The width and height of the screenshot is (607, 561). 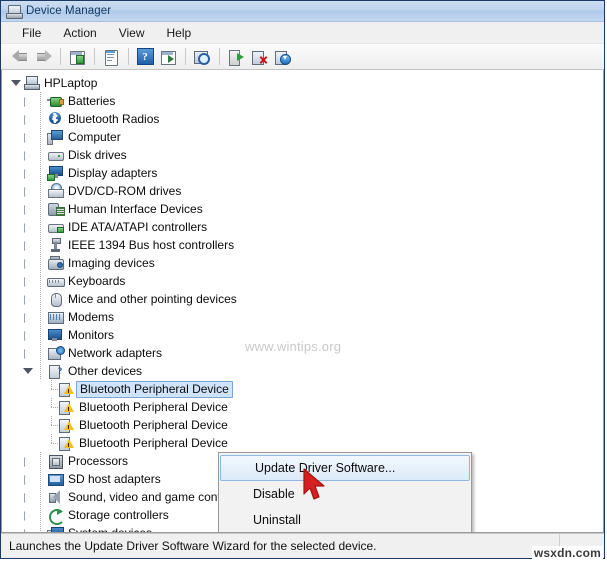 I want to click on menu-help: Help, so click(x=179, y=33).